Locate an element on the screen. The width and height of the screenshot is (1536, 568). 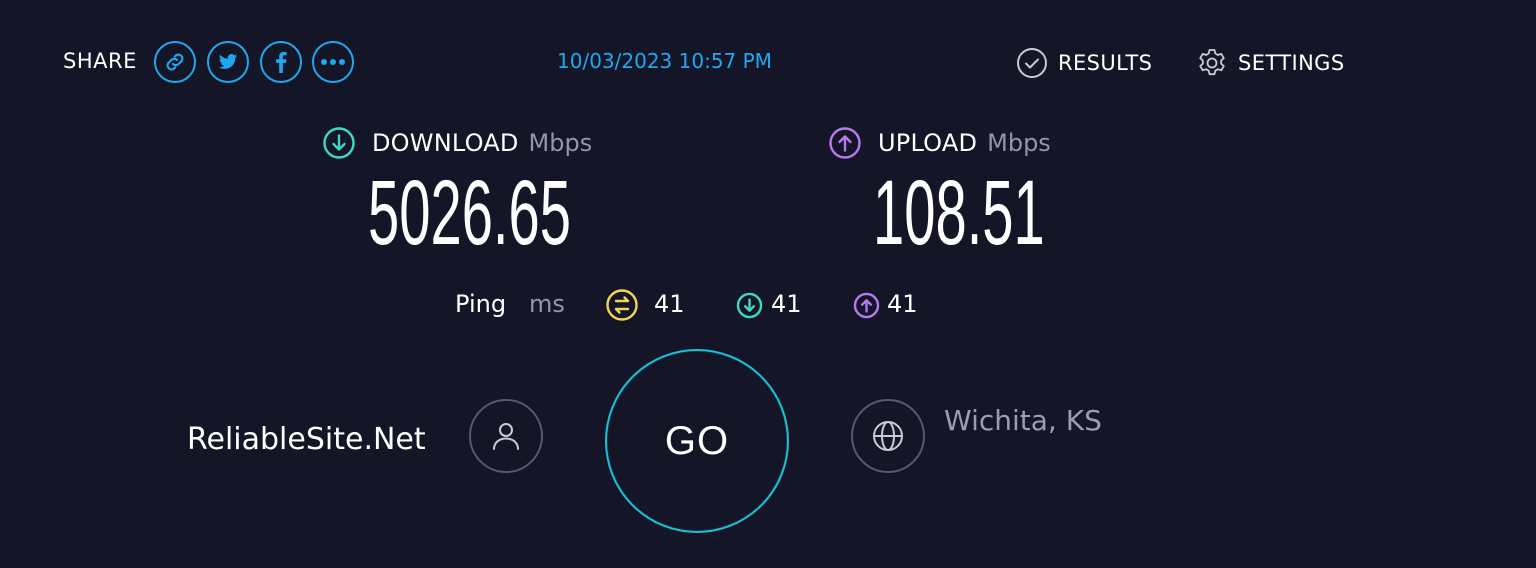
change-server-button is located at coordinates (888, 436).